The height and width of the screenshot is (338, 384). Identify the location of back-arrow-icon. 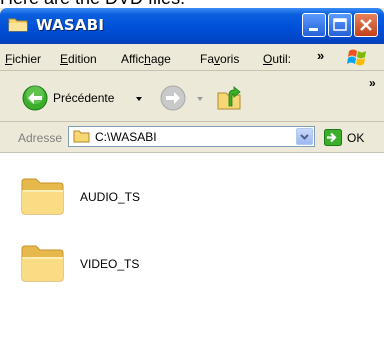
(35, 98).